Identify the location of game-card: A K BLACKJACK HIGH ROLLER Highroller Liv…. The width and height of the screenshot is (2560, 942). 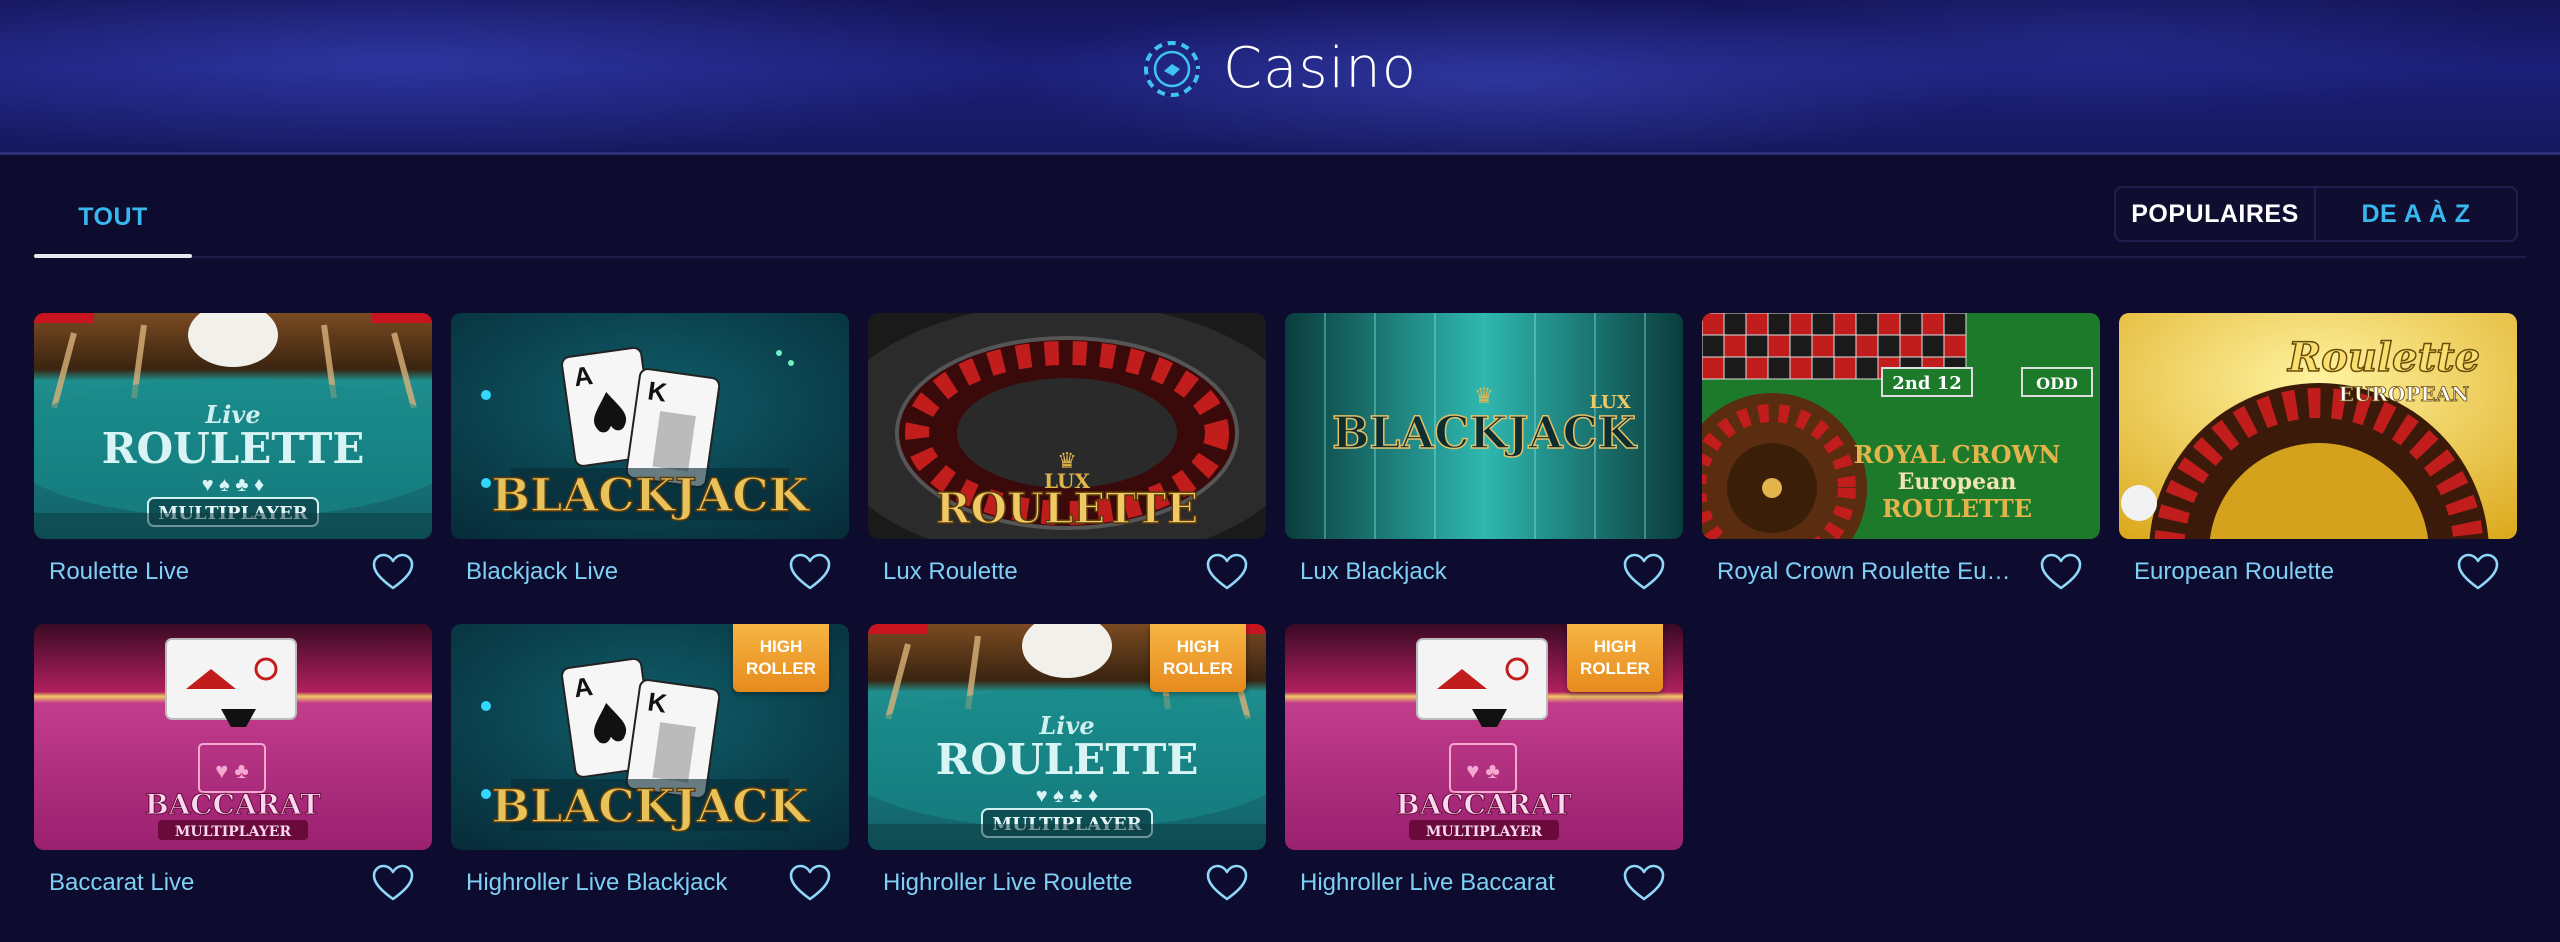
(650, 771).